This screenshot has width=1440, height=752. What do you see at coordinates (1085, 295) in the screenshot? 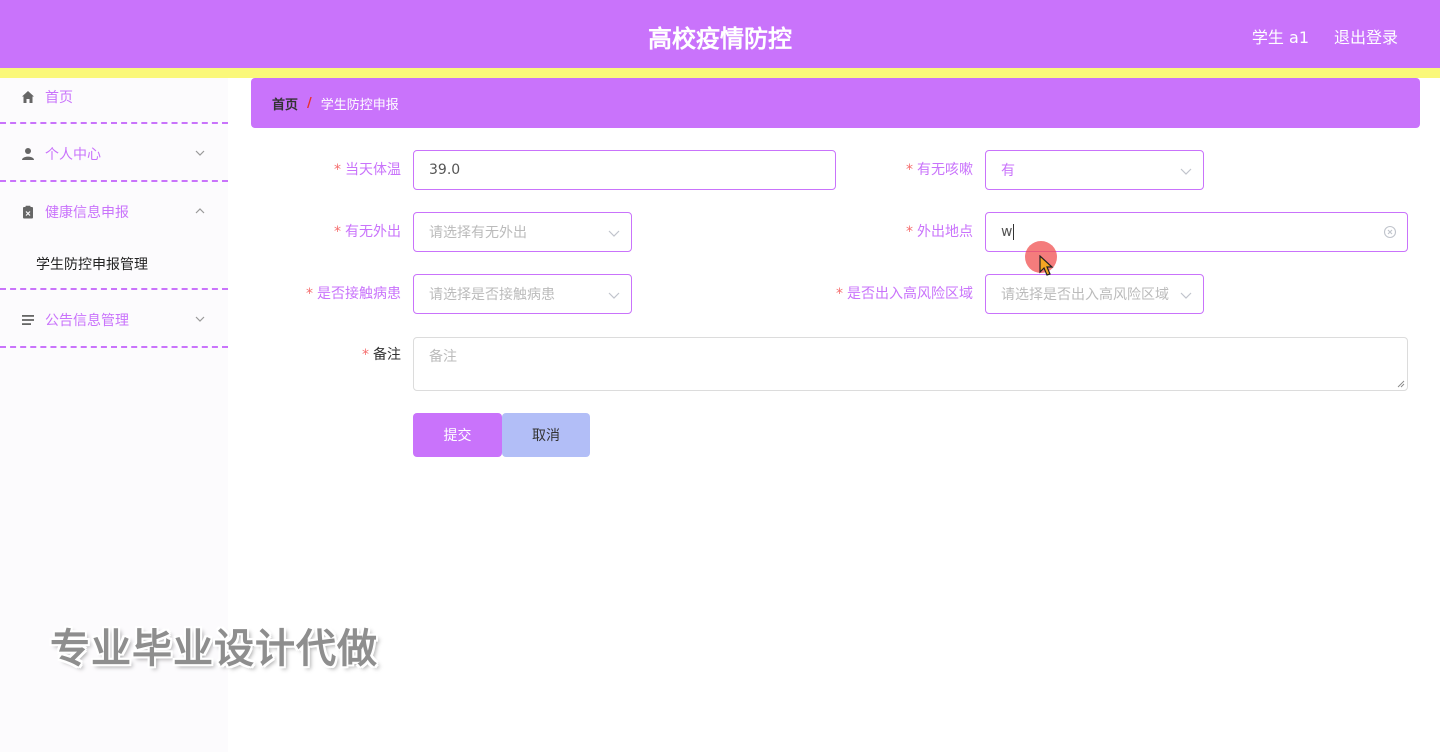
I see `high-risk-placeholder: 请选择是否出入高风险区域` at bounding box center [1085, 295].